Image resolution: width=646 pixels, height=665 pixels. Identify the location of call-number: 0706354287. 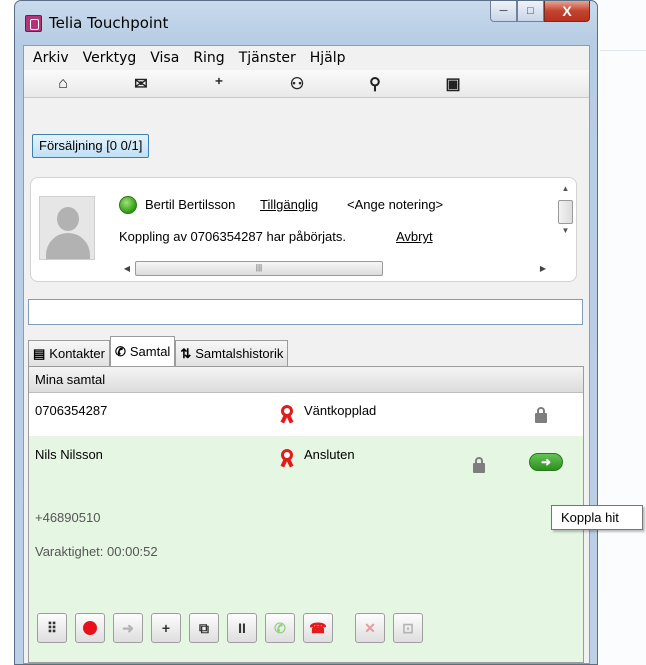
(71, 410).